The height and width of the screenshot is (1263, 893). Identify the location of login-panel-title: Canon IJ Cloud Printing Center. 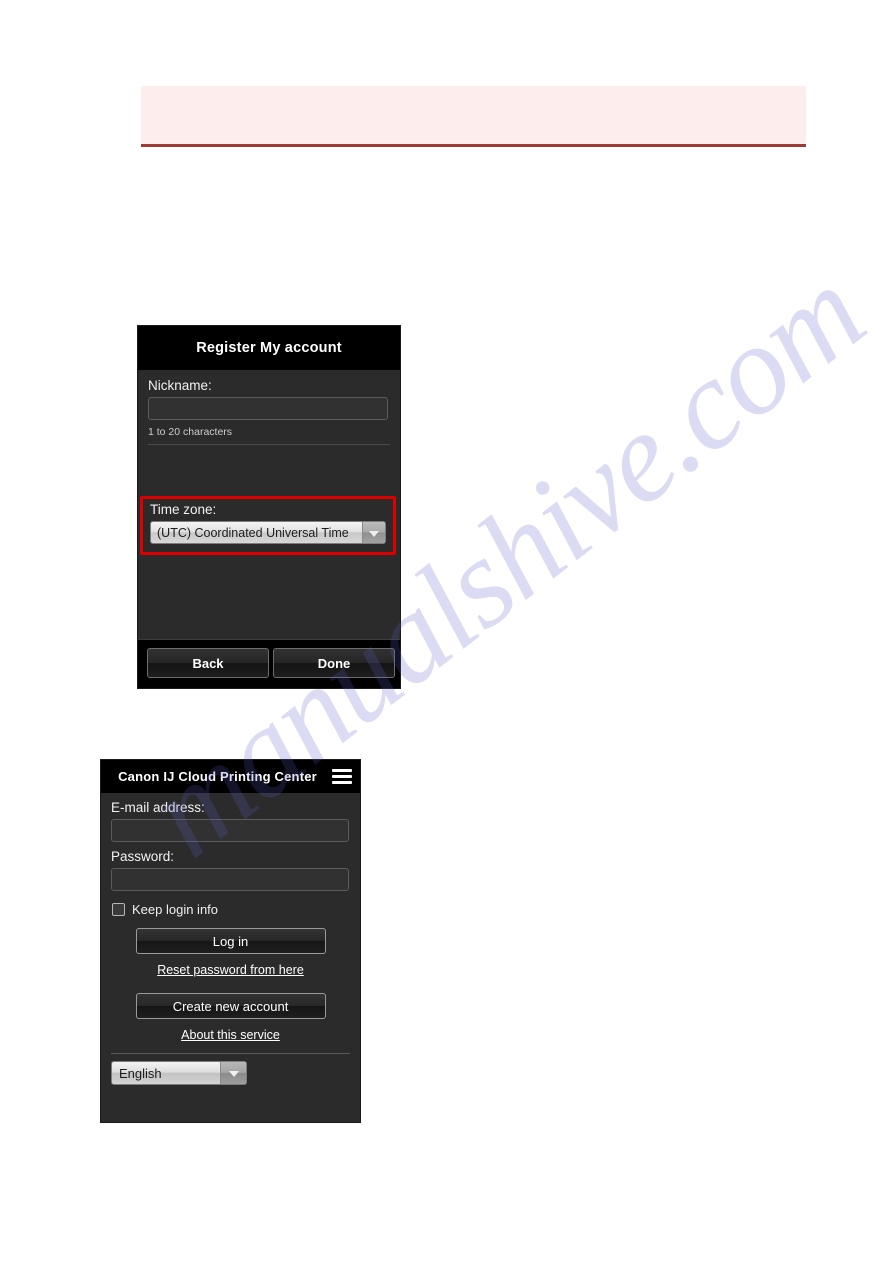
(217, 776).